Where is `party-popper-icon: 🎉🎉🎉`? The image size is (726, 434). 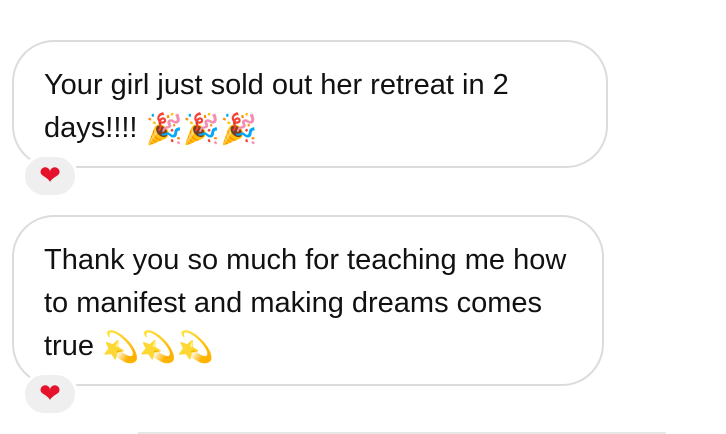
party-popper-icon: 🎉🎉🎉 is located at coordinates (201, 129).